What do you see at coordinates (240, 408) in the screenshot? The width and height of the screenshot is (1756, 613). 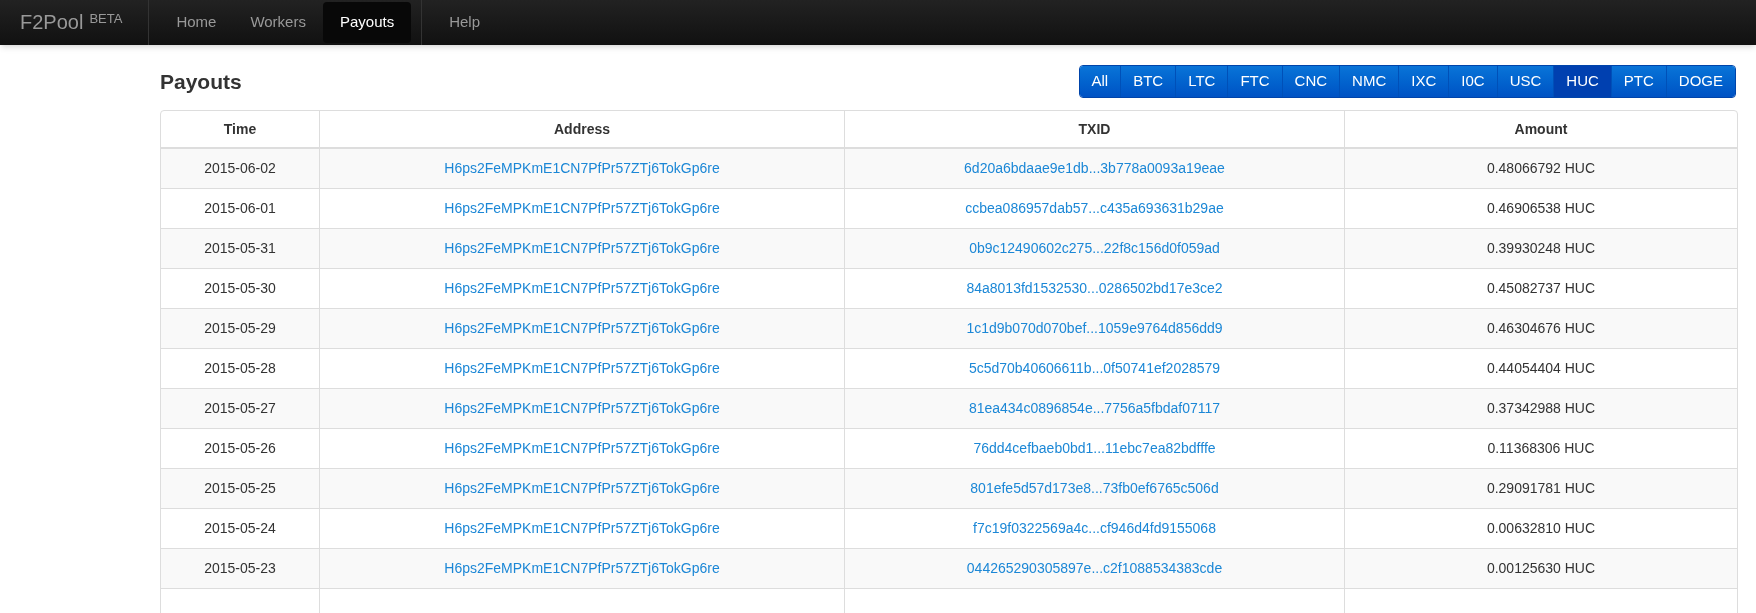 I see `time-cell-text: 2015-05-27` at bounding box center [240, 408].